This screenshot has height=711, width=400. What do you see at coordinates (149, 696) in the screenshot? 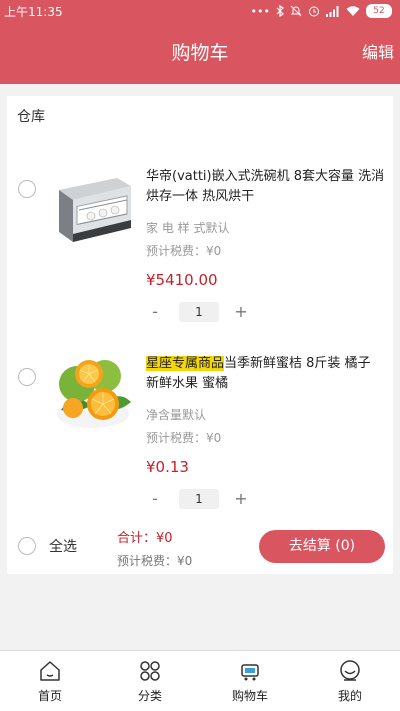
I see `tab-label: 分类` at bounding box center [149, 696].